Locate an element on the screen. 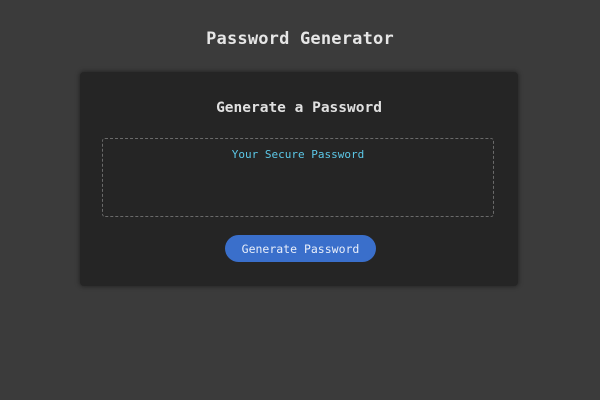  card-title: Generate a Password is located at coordinates (299, 108).